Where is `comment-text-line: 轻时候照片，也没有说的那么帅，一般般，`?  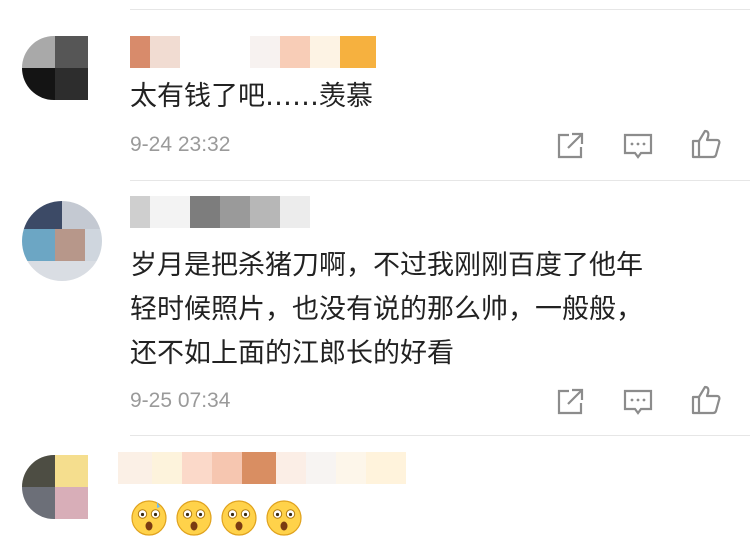 comment-text-line: 轻时候照片，也没有说的那么帅，一般般， is located at coordinates (386, 309).